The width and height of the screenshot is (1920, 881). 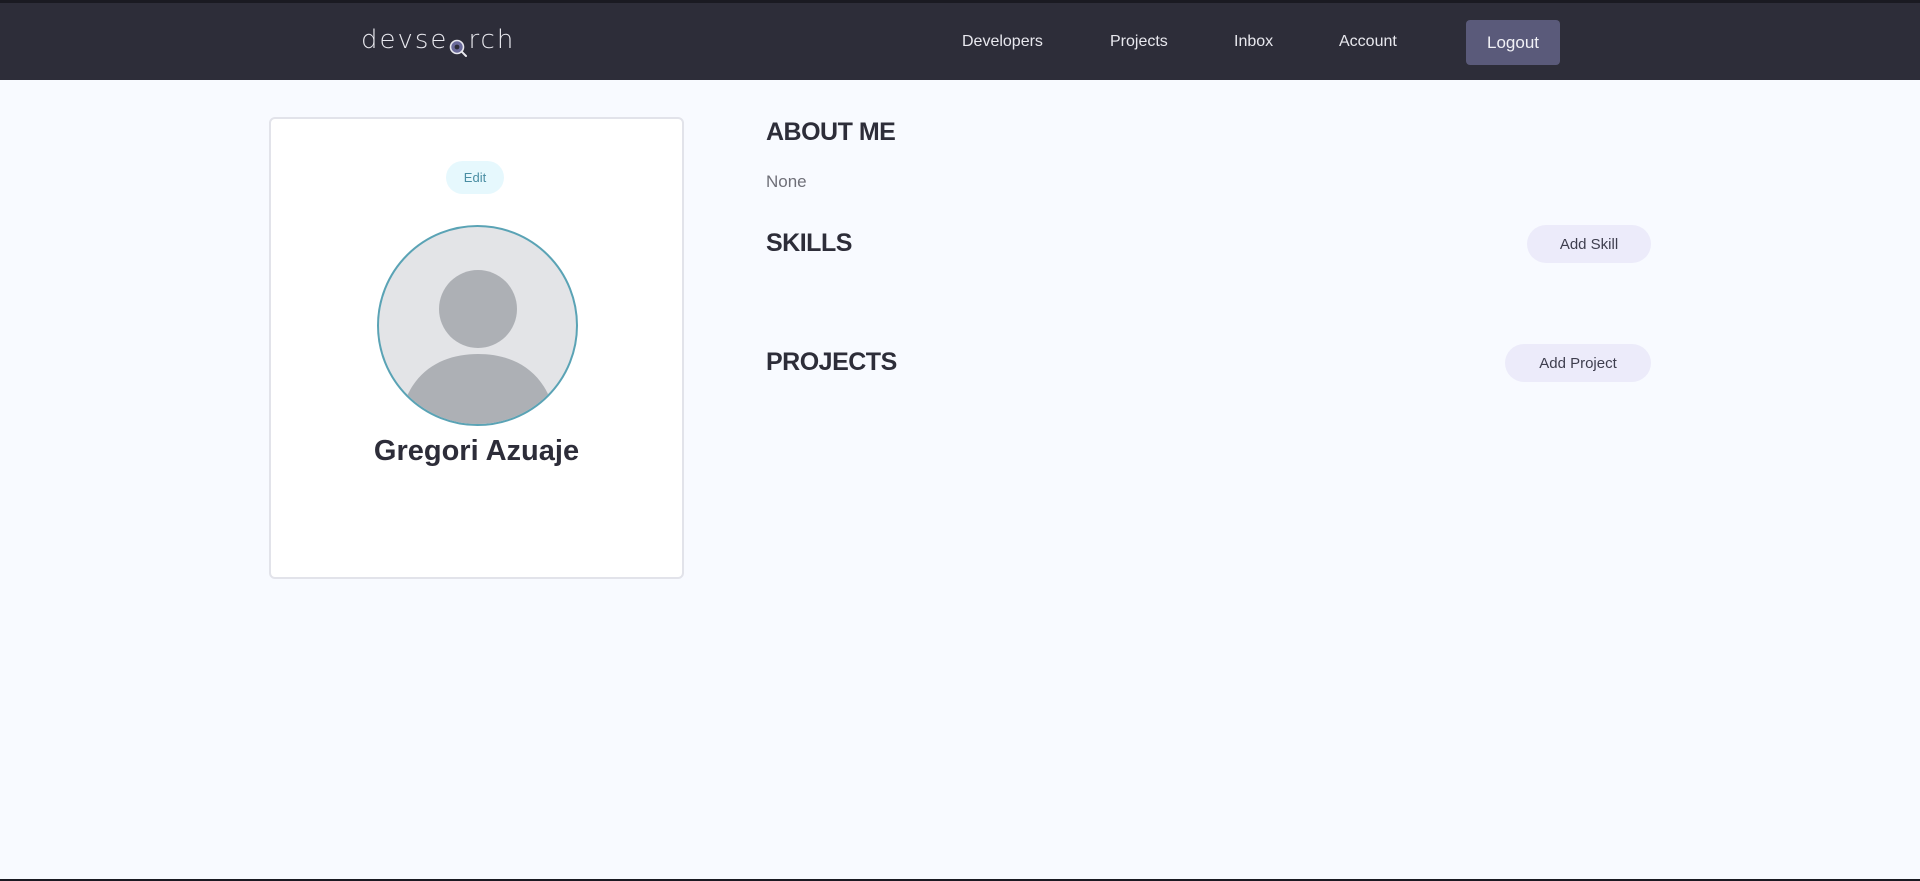 What do you see at coordinates (831, 362) in the screenshot?
I see `projects-heading: PROJECTS` at bounding box center [831, 362].